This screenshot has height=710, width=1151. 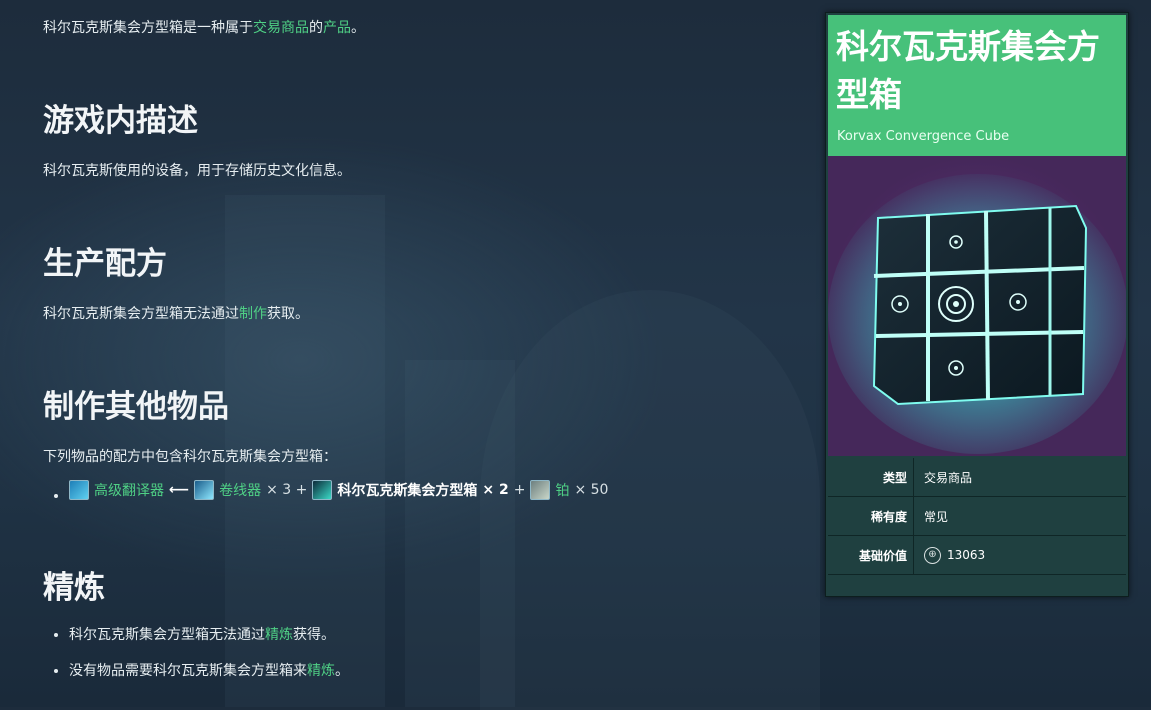 What do you see at coordinates (923, 136) in the screenshot?
I see `infobox-subtitle: Korvax Convergence Cube` at bounding box center [923, 136].